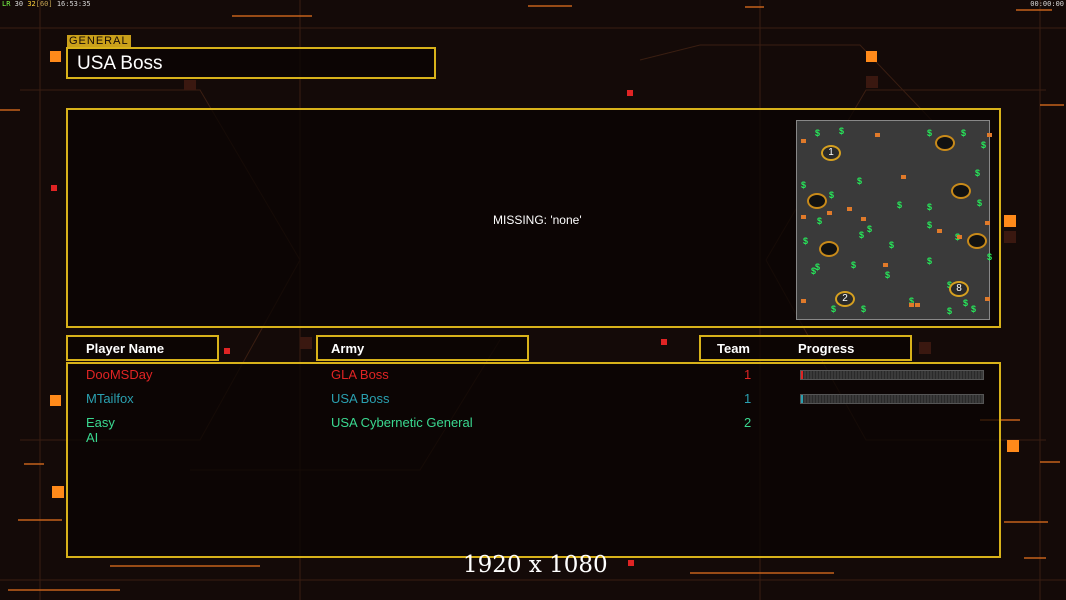 This screenshot has height=600, width=1066. Describe the element at coordinates (73, 4) in the screenshot. I see `hud-clock: 16:53:35` at that location.